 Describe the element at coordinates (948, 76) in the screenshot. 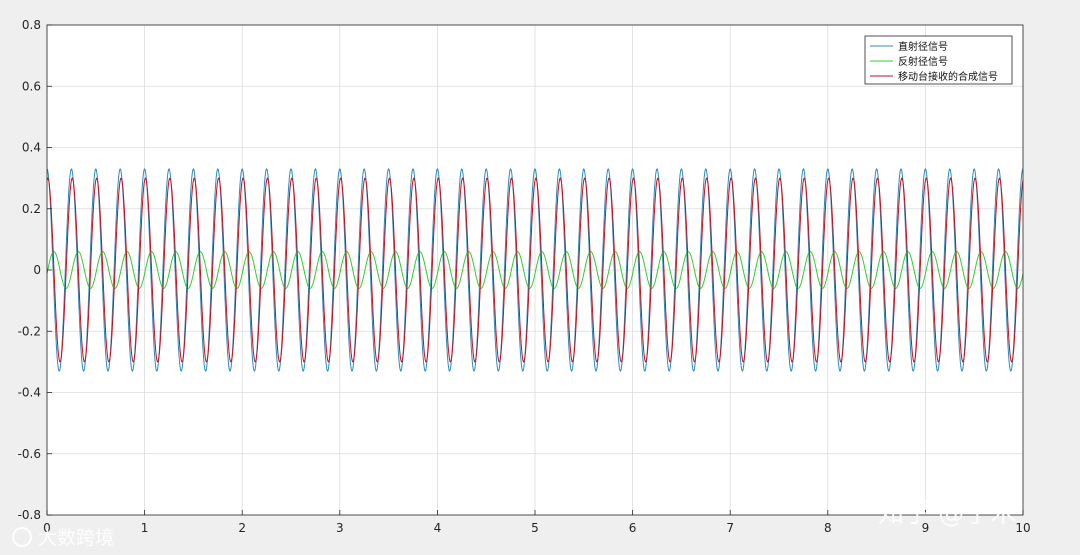

I see `legend-label-combined: 移动台接收的合成信号` at that location.